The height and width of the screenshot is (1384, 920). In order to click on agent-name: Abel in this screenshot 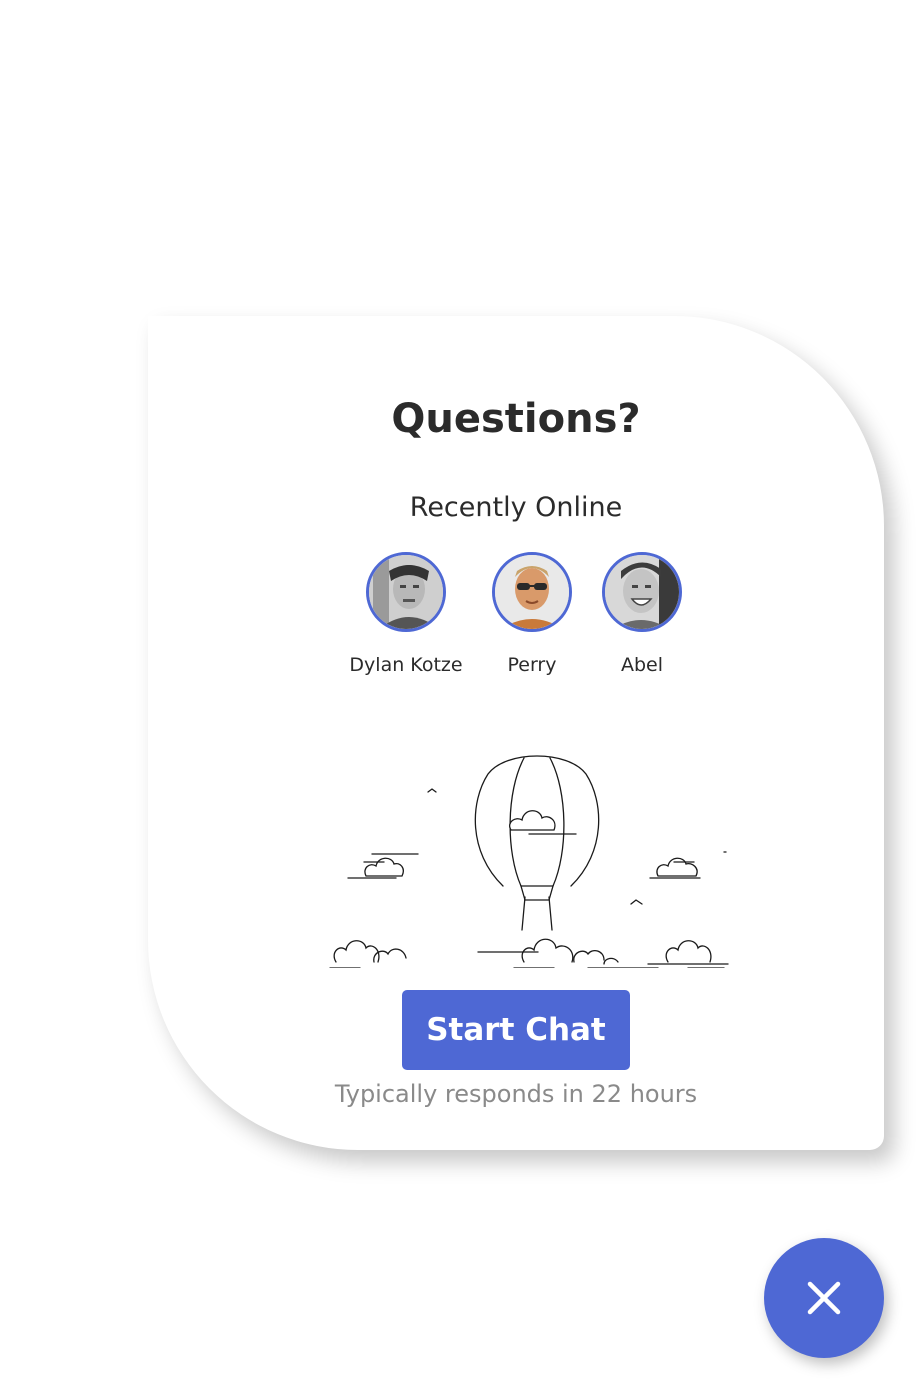, I will do `click(642, 665)`.